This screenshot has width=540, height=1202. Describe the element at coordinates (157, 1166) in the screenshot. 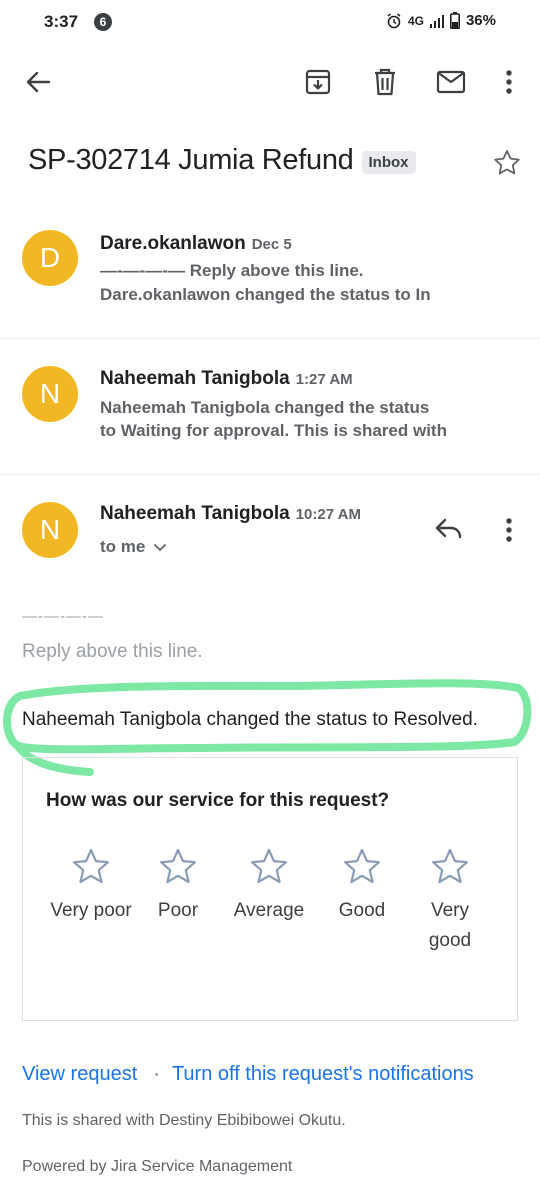

I see `powered-by-text: Powered by Jira Service Management` at that location.